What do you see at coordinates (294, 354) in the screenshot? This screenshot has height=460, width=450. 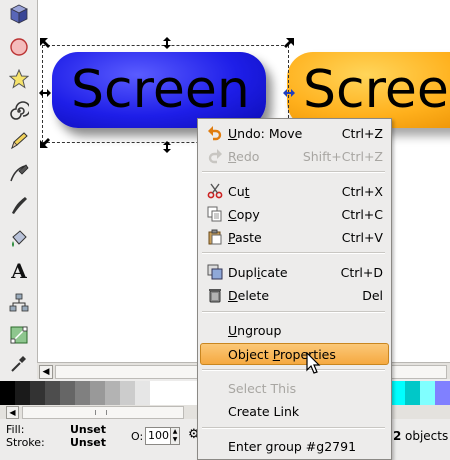 I see `menu-item-object-properties: Object Properties` at bounding box center [294, 354].